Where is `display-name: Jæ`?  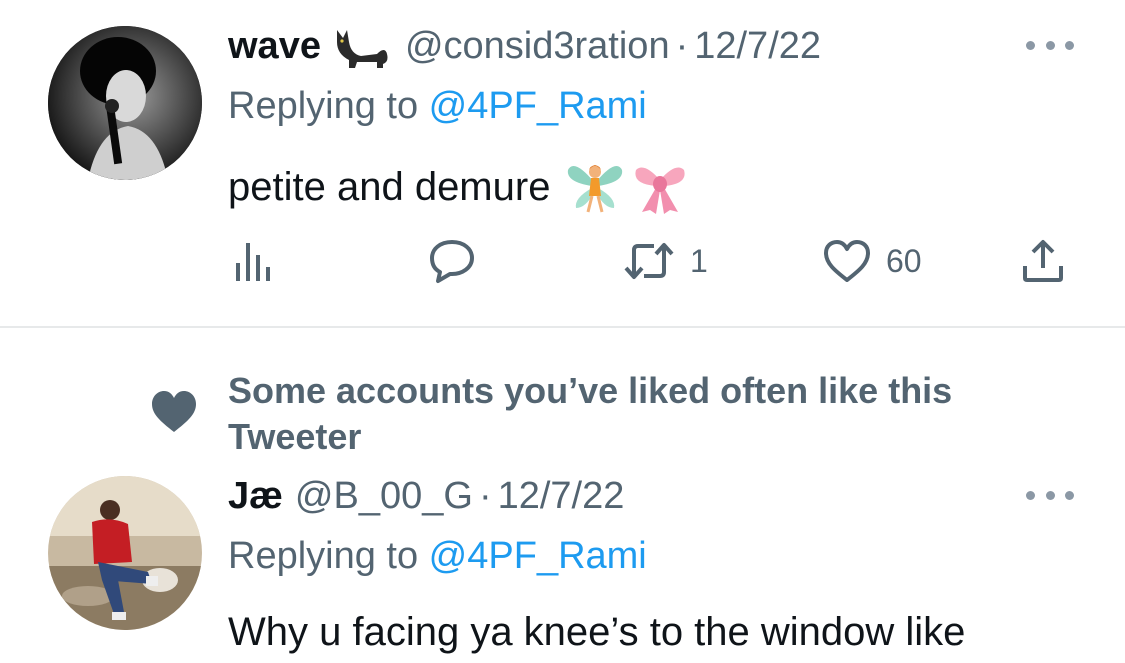
display-name: Jæ is located at coordinates (255, 496).